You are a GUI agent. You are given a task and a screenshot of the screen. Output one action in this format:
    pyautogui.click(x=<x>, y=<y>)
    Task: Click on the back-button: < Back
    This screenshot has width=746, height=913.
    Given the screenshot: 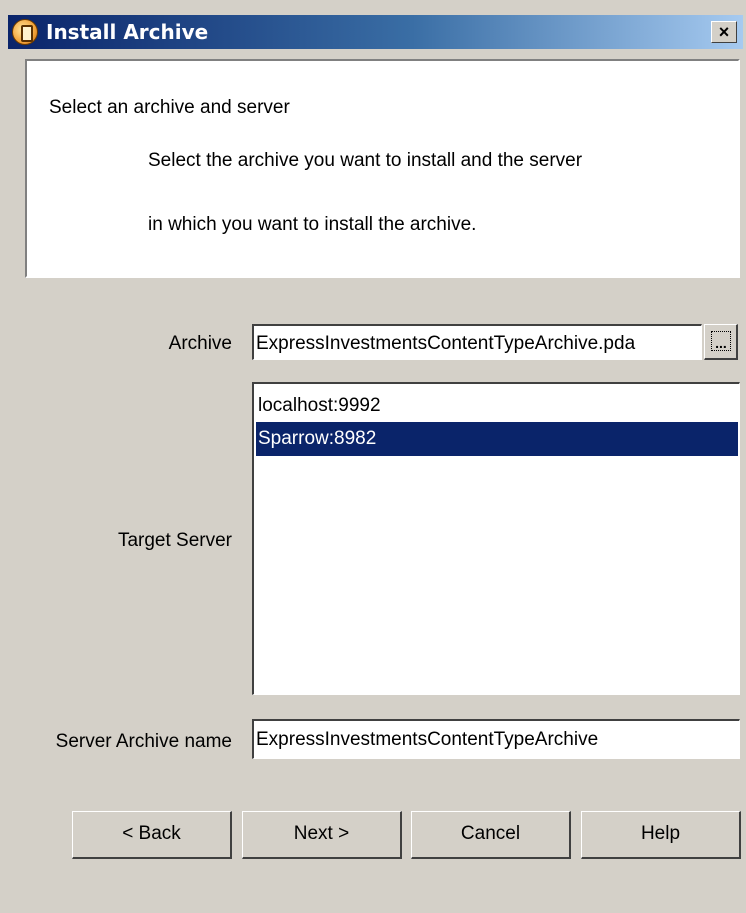 What is the action you would take?
    pyautogui.click(x=152, y=835)
    